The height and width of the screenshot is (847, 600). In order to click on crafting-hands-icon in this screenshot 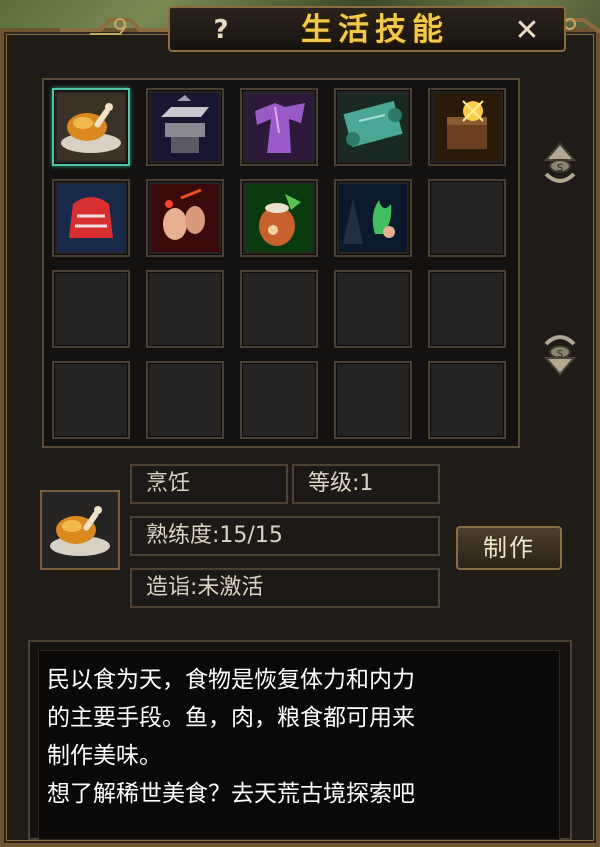, I will do `click(185, 218)`.